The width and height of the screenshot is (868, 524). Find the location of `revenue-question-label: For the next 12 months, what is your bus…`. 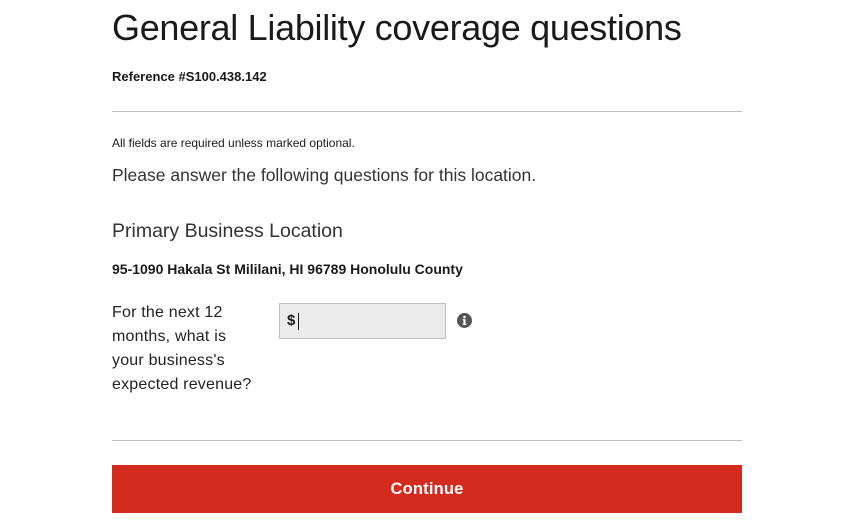

revenue-question-label: For the next 12 months, what is your bus… is located at coordinates (182, 348).